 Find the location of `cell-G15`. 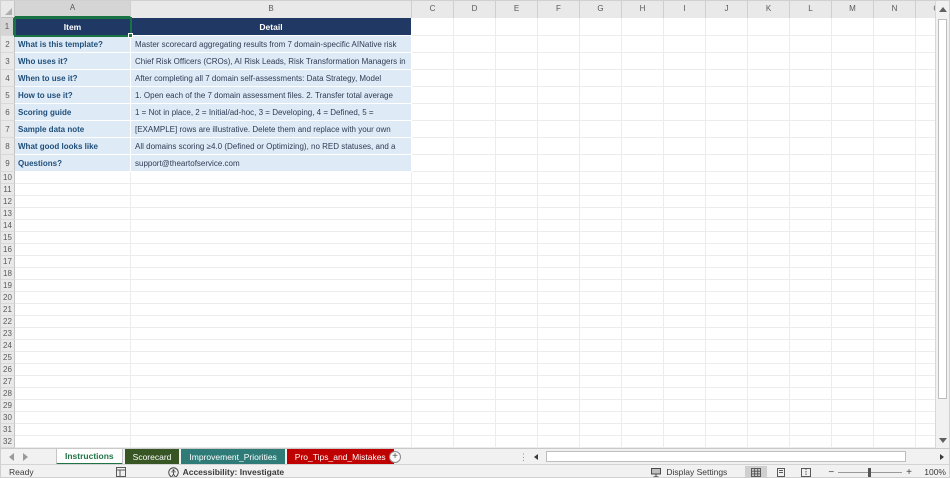

cell-G15 is located at coordinates (601, 238).